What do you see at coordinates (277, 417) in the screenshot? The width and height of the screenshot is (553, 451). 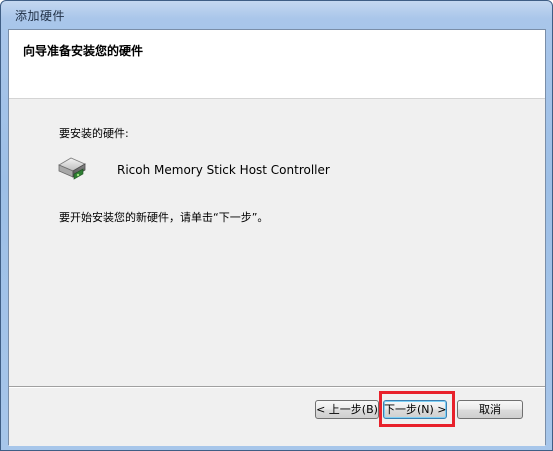 I see `wizard-footer: < 上一步(B) 下一步(N) > 取消` at bounding box center [277, 417].